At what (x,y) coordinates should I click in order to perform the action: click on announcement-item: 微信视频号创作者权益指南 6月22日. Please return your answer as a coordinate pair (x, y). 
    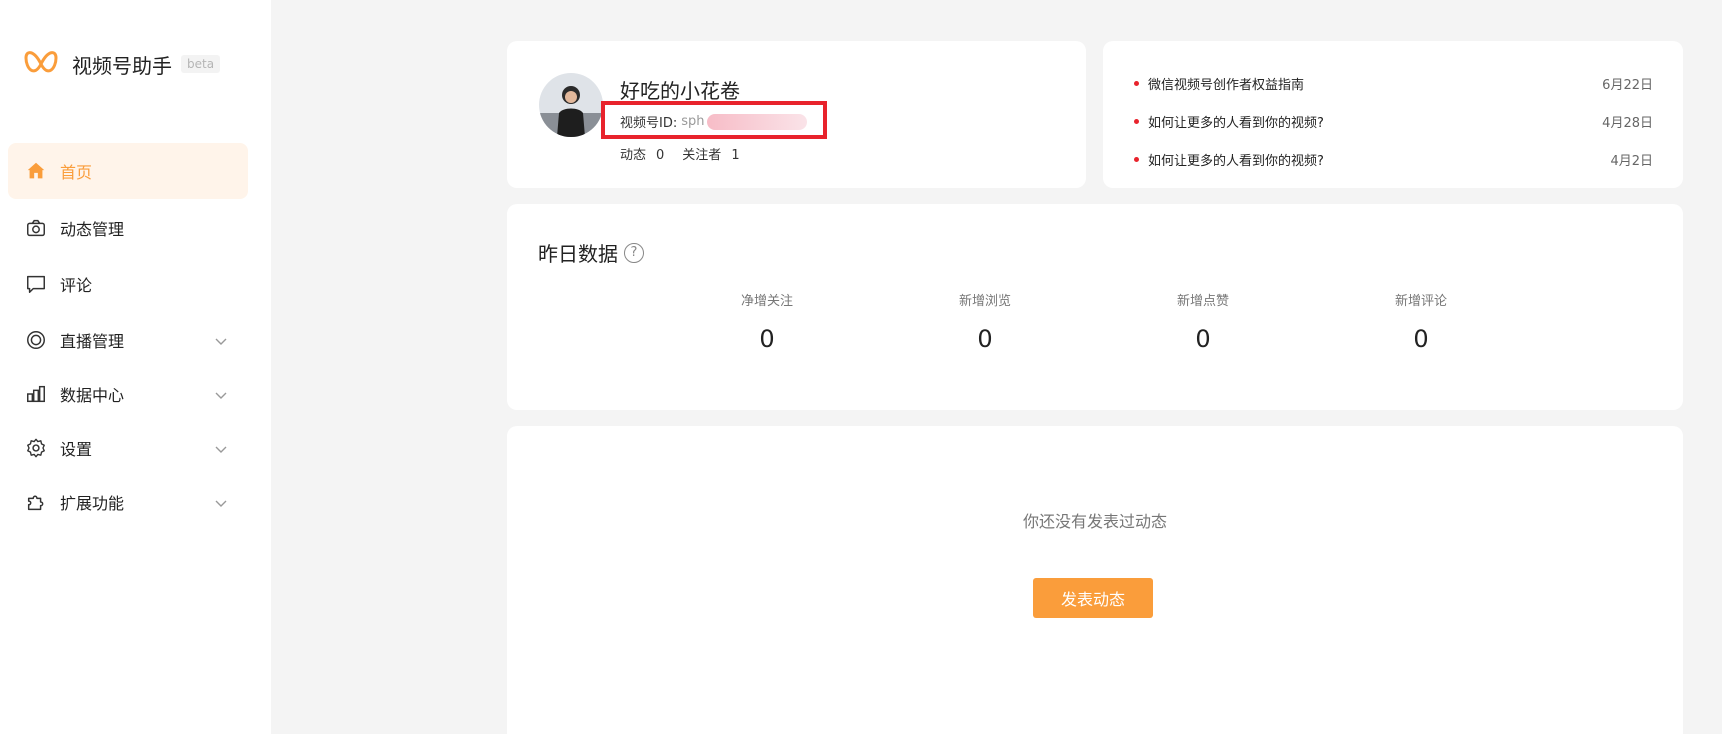
    Looking at the image, I should click on (1393, 83).